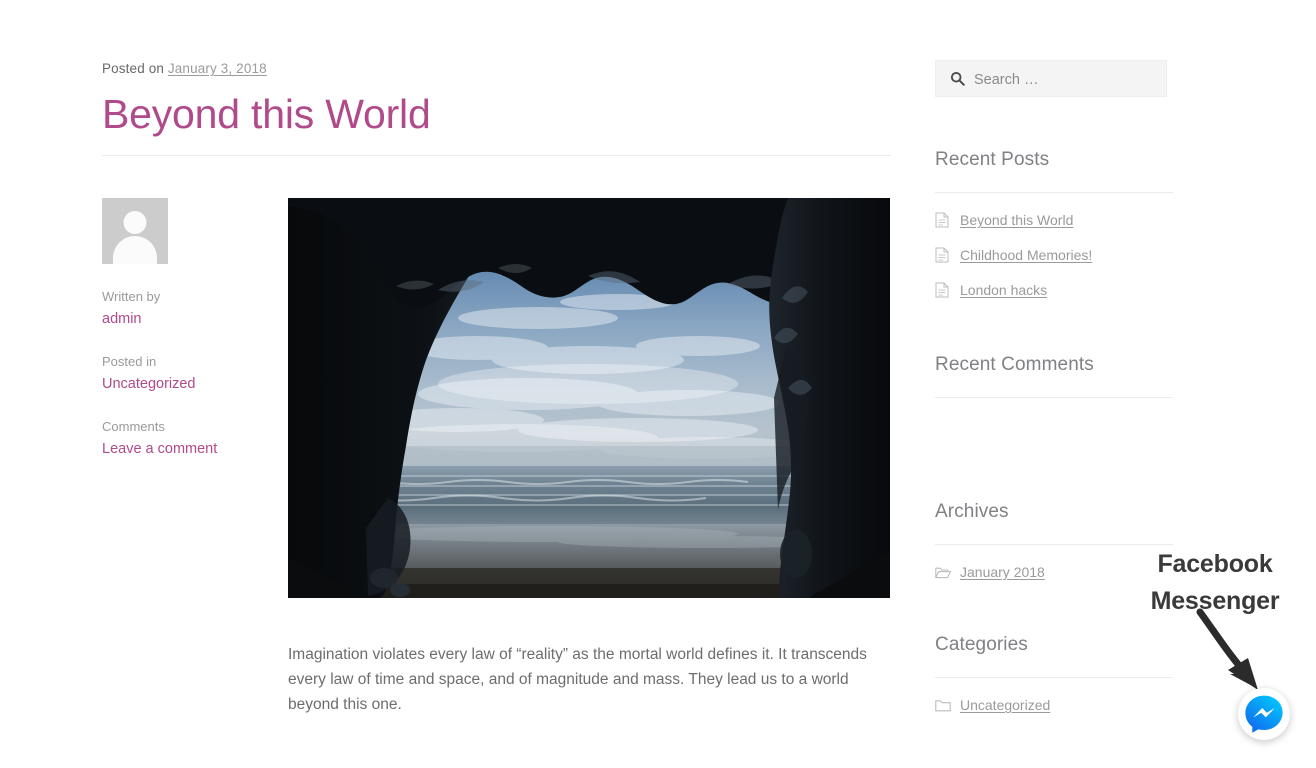 The height and width of the screenshot is (768, 1316). I want to click on widget-title: Categories, so click(981, 644).